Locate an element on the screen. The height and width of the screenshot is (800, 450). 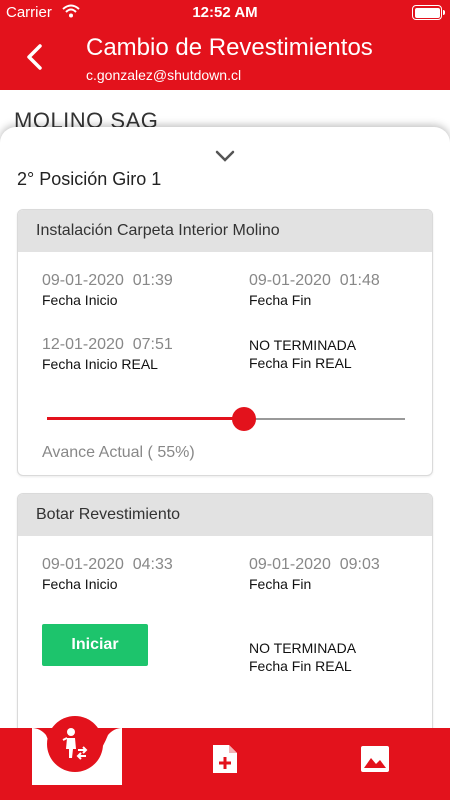
change-worker-button is located at coordinates (75, 744).